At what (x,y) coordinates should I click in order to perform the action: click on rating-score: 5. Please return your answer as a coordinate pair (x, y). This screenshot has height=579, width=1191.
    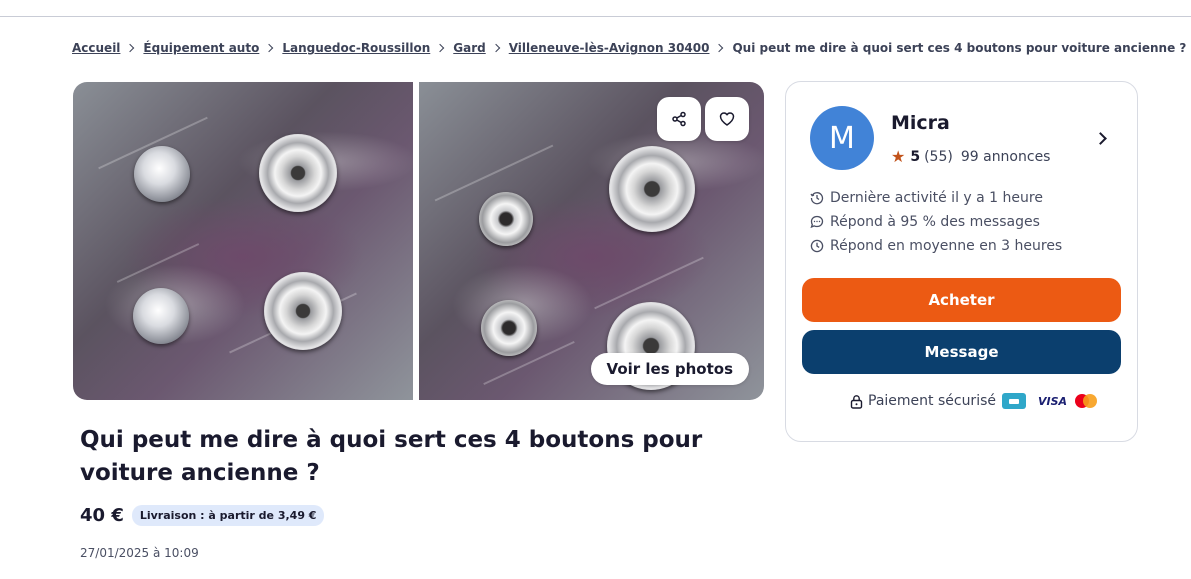
    Looking at the image, I should click on (915, 156).